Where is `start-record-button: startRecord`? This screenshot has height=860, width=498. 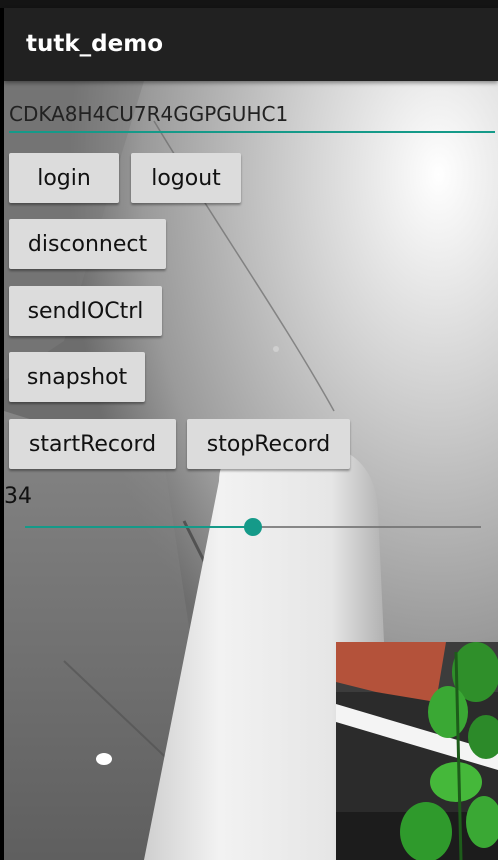
start-record-button: startRecord is located at coordinates (92, 444).